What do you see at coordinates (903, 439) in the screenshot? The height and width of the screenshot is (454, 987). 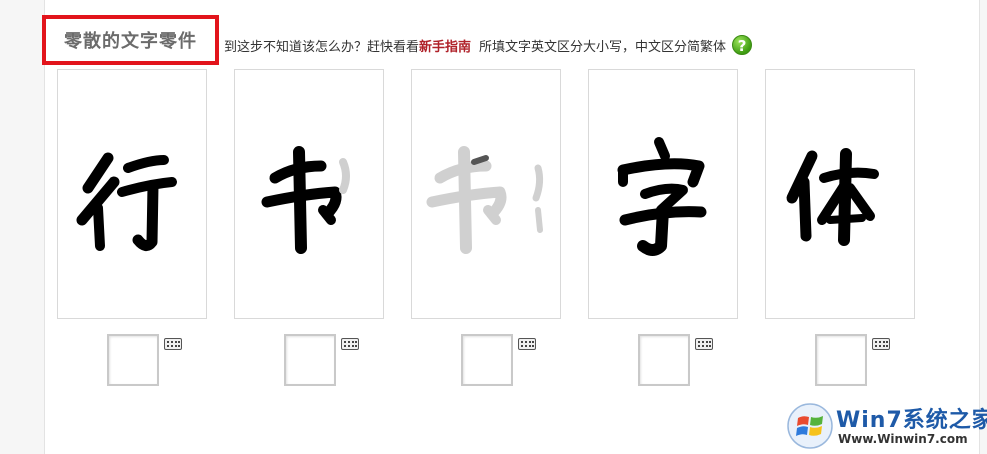 I see `watermark-url: Www.Winwin7.com` at bounding box center [903, 439].